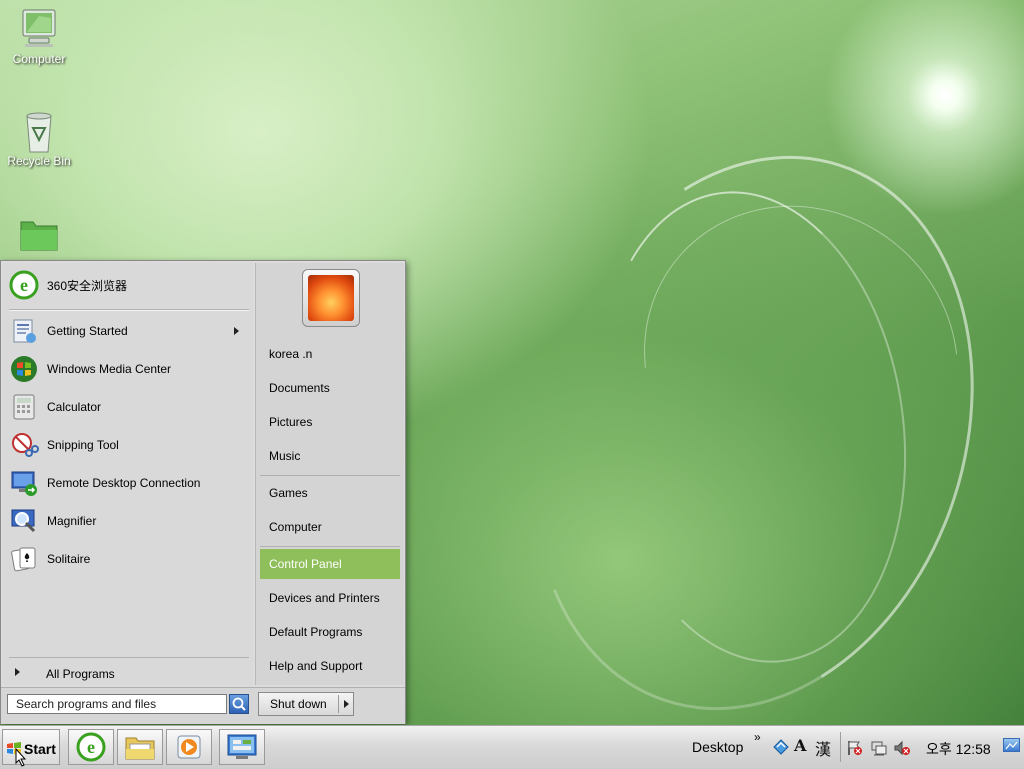  Describe the element at coordinates (330, 493) in the screenshot. I see `place-games: Games` at that location.